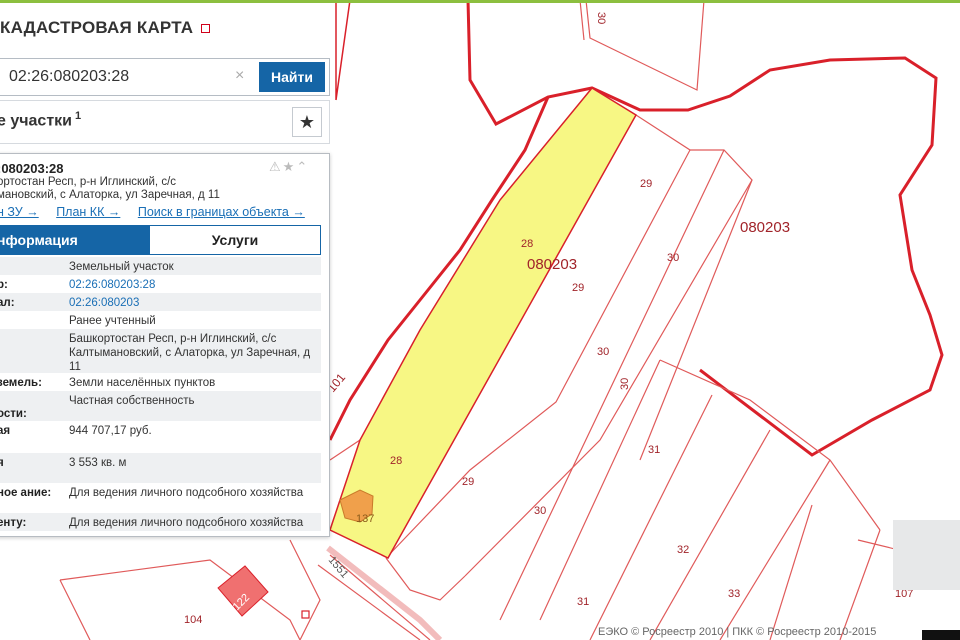 Image resolution: width=960 pixels, height=640 pixels. What do you see at coordinates (343, 50) in the screenshot?
I see `quarter-boundary-top-left` at bounding box center [343, 50].